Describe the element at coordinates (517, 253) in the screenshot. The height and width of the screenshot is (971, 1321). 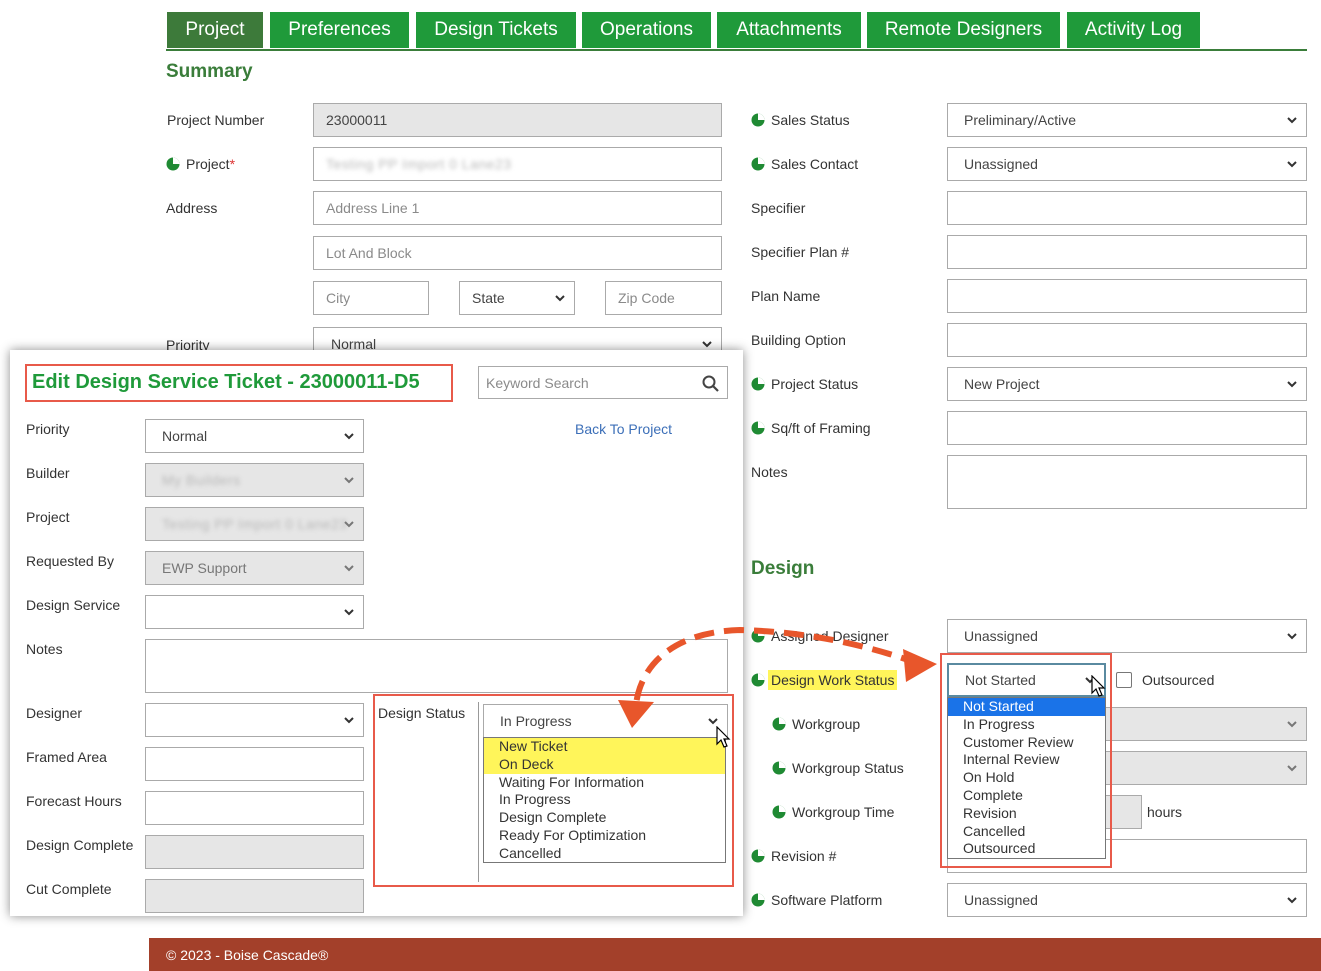
I see `lot-block-input: Lot And Block` at that location.